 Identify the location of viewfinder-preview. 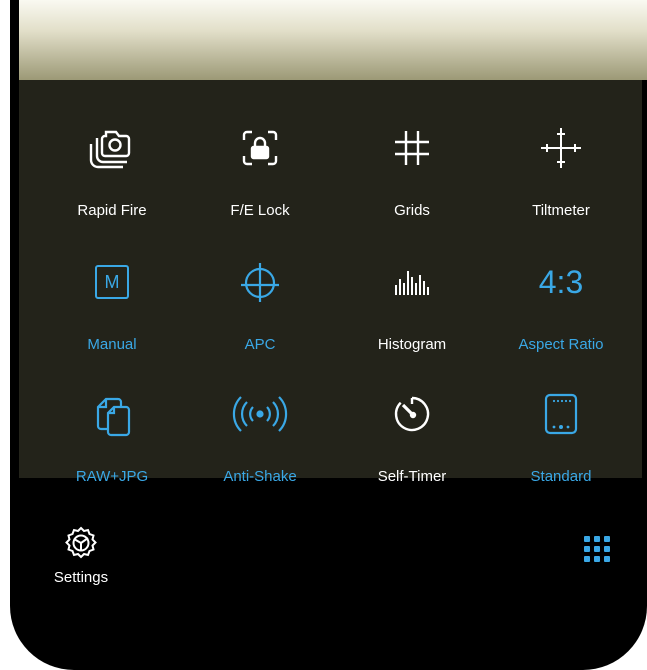
(333, 40).